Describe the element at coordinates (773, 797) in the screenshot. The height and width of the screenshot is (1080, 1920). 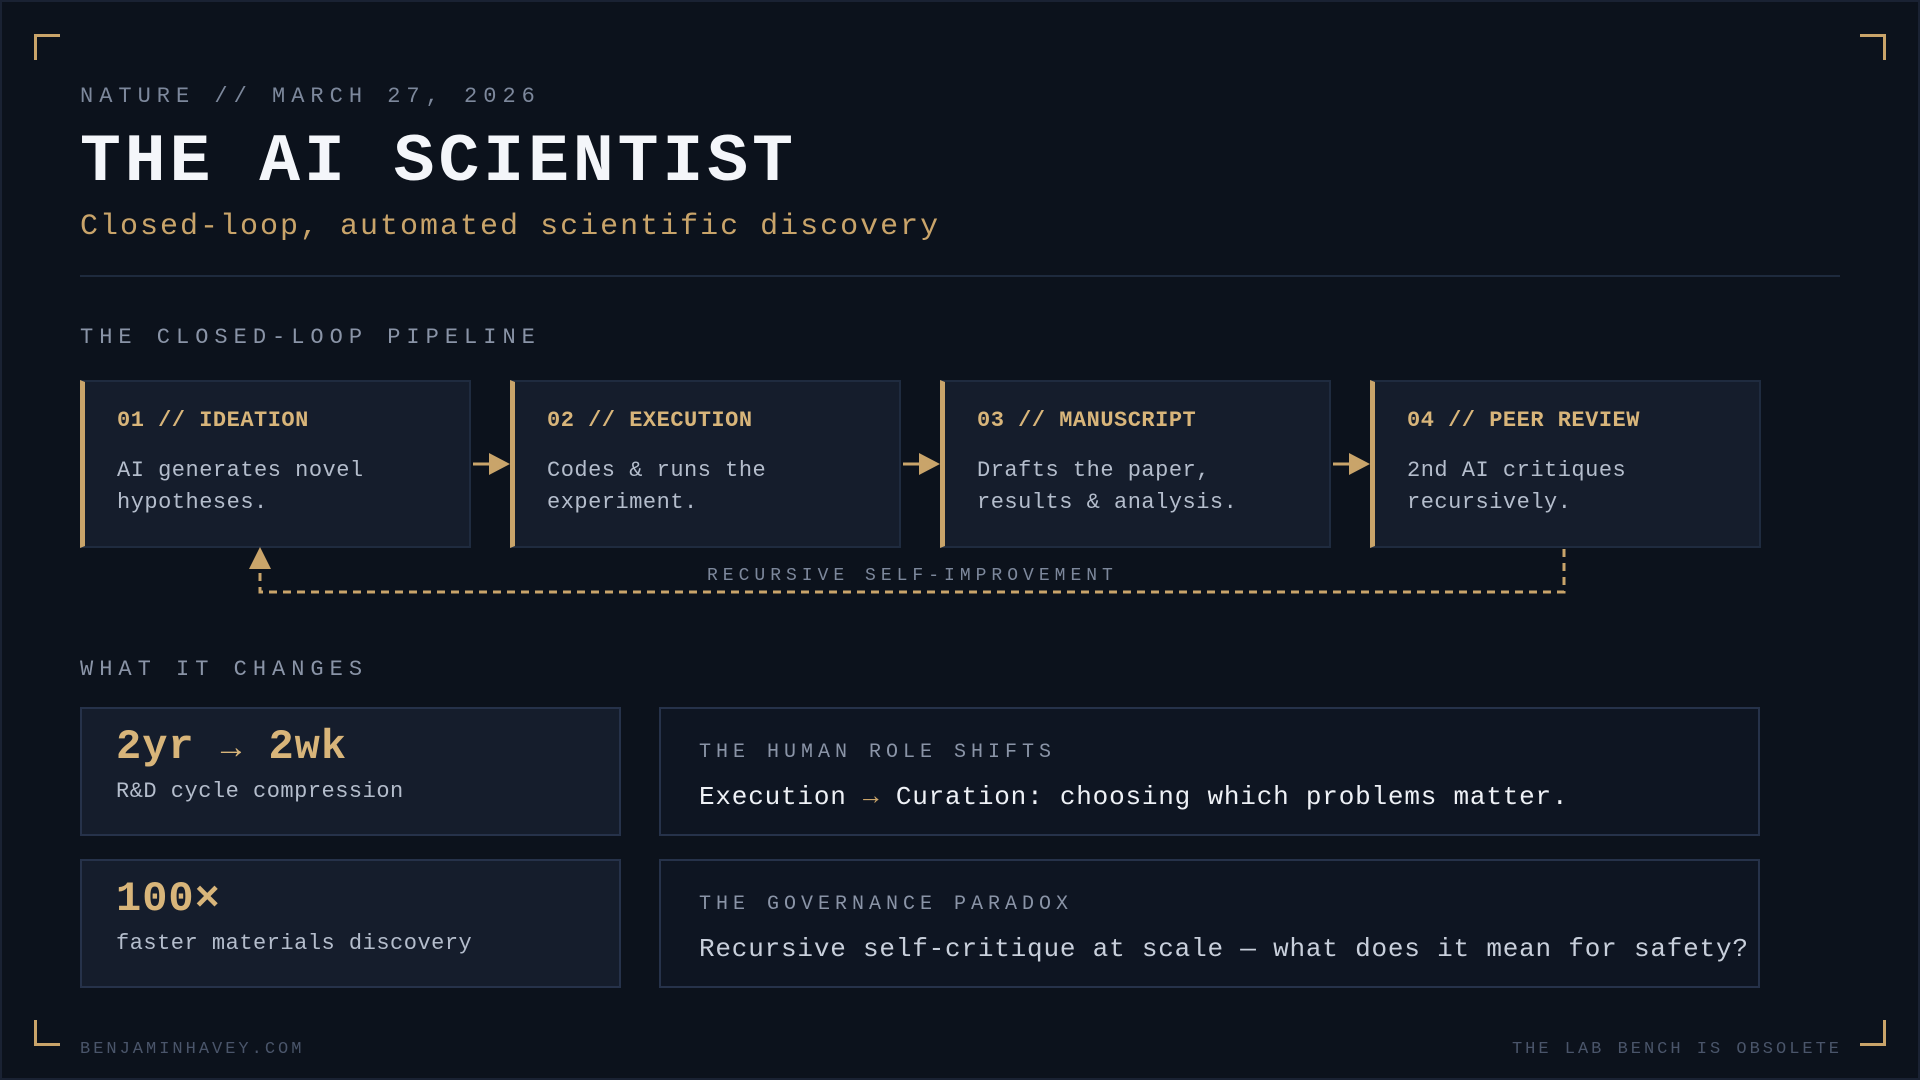
I see `note-text-before: Execution` at that location.